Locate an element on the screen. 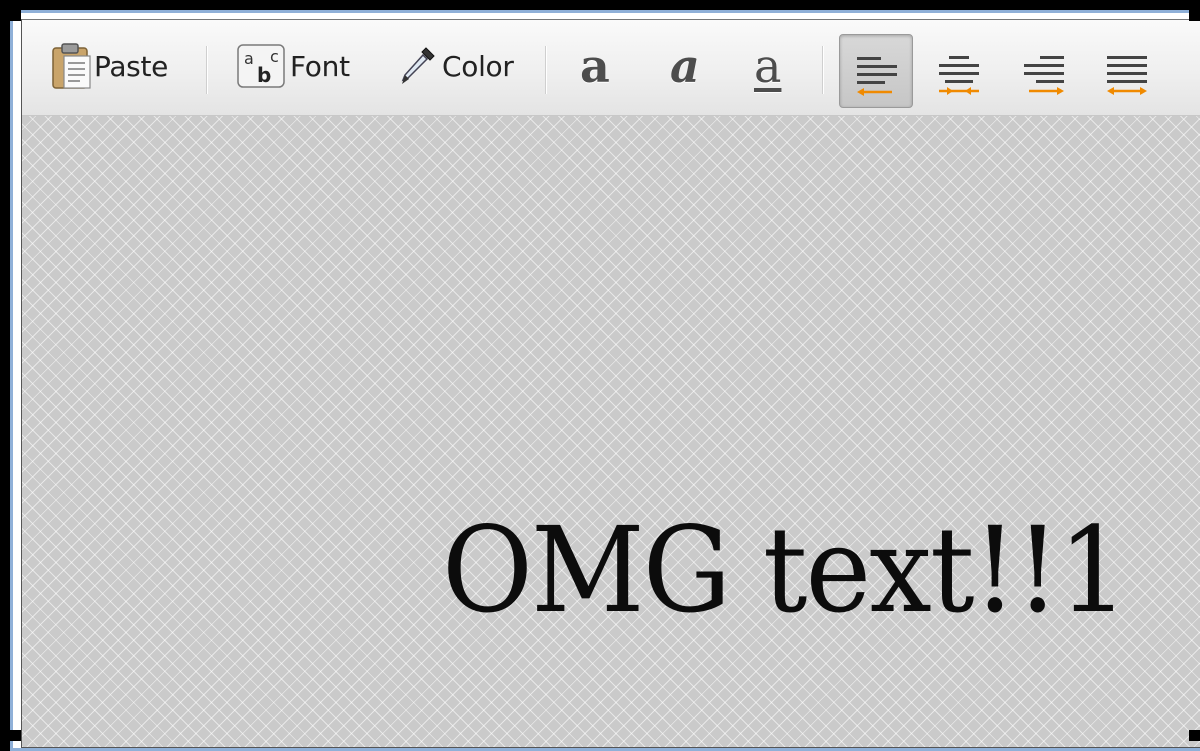 The height and width of the screenshot is (751, 1200). canvas-text: OMG text!!1 is located at coordinates (785, 570).